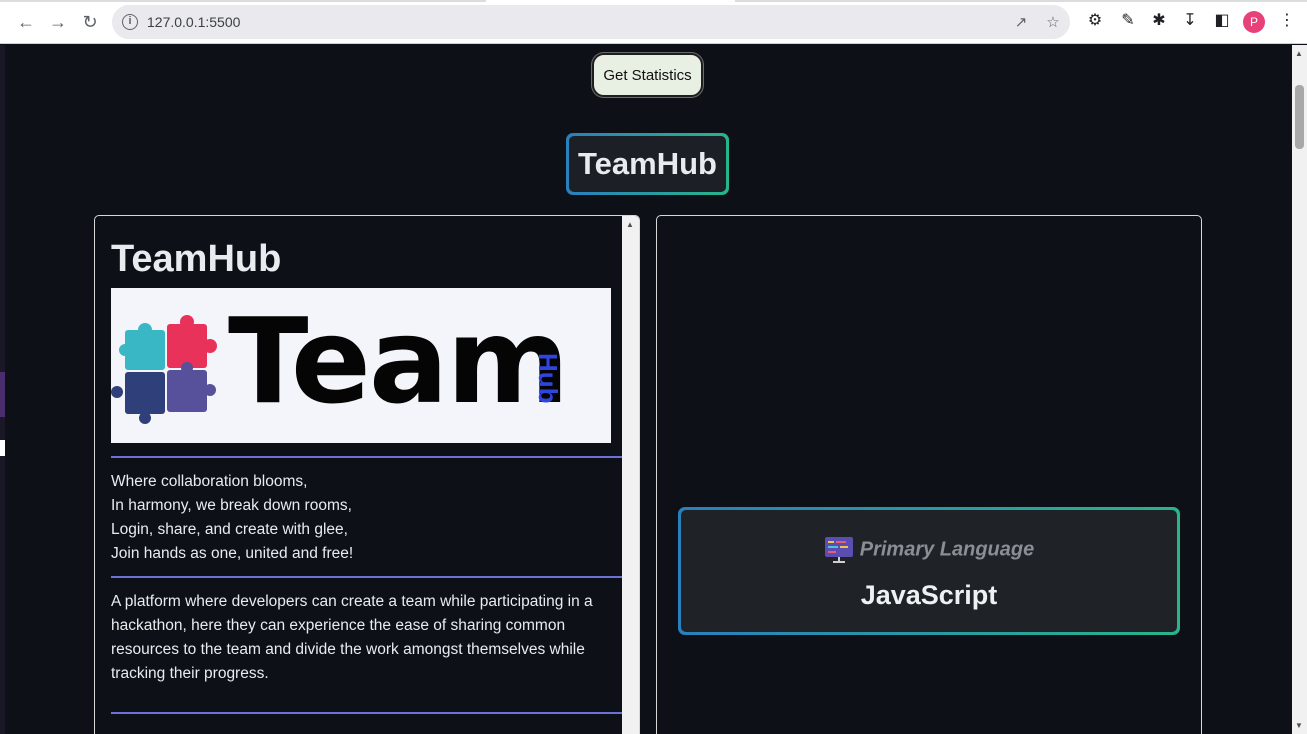  What do you see at coordinates (130, 22) in the screenshot?
I see `site-info-icon: i` at bounding box center [130, 22].